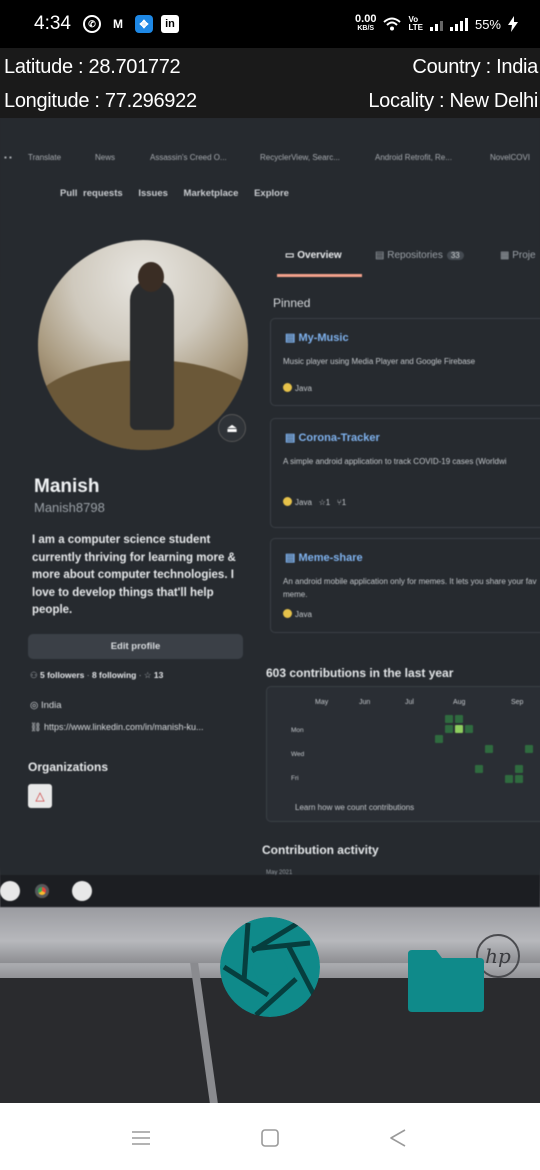 This screenshot has height=1170, width=540. Describe the element at coordinates (67, 486) in the screenshot. I see `profile-name: Manish` at that location.